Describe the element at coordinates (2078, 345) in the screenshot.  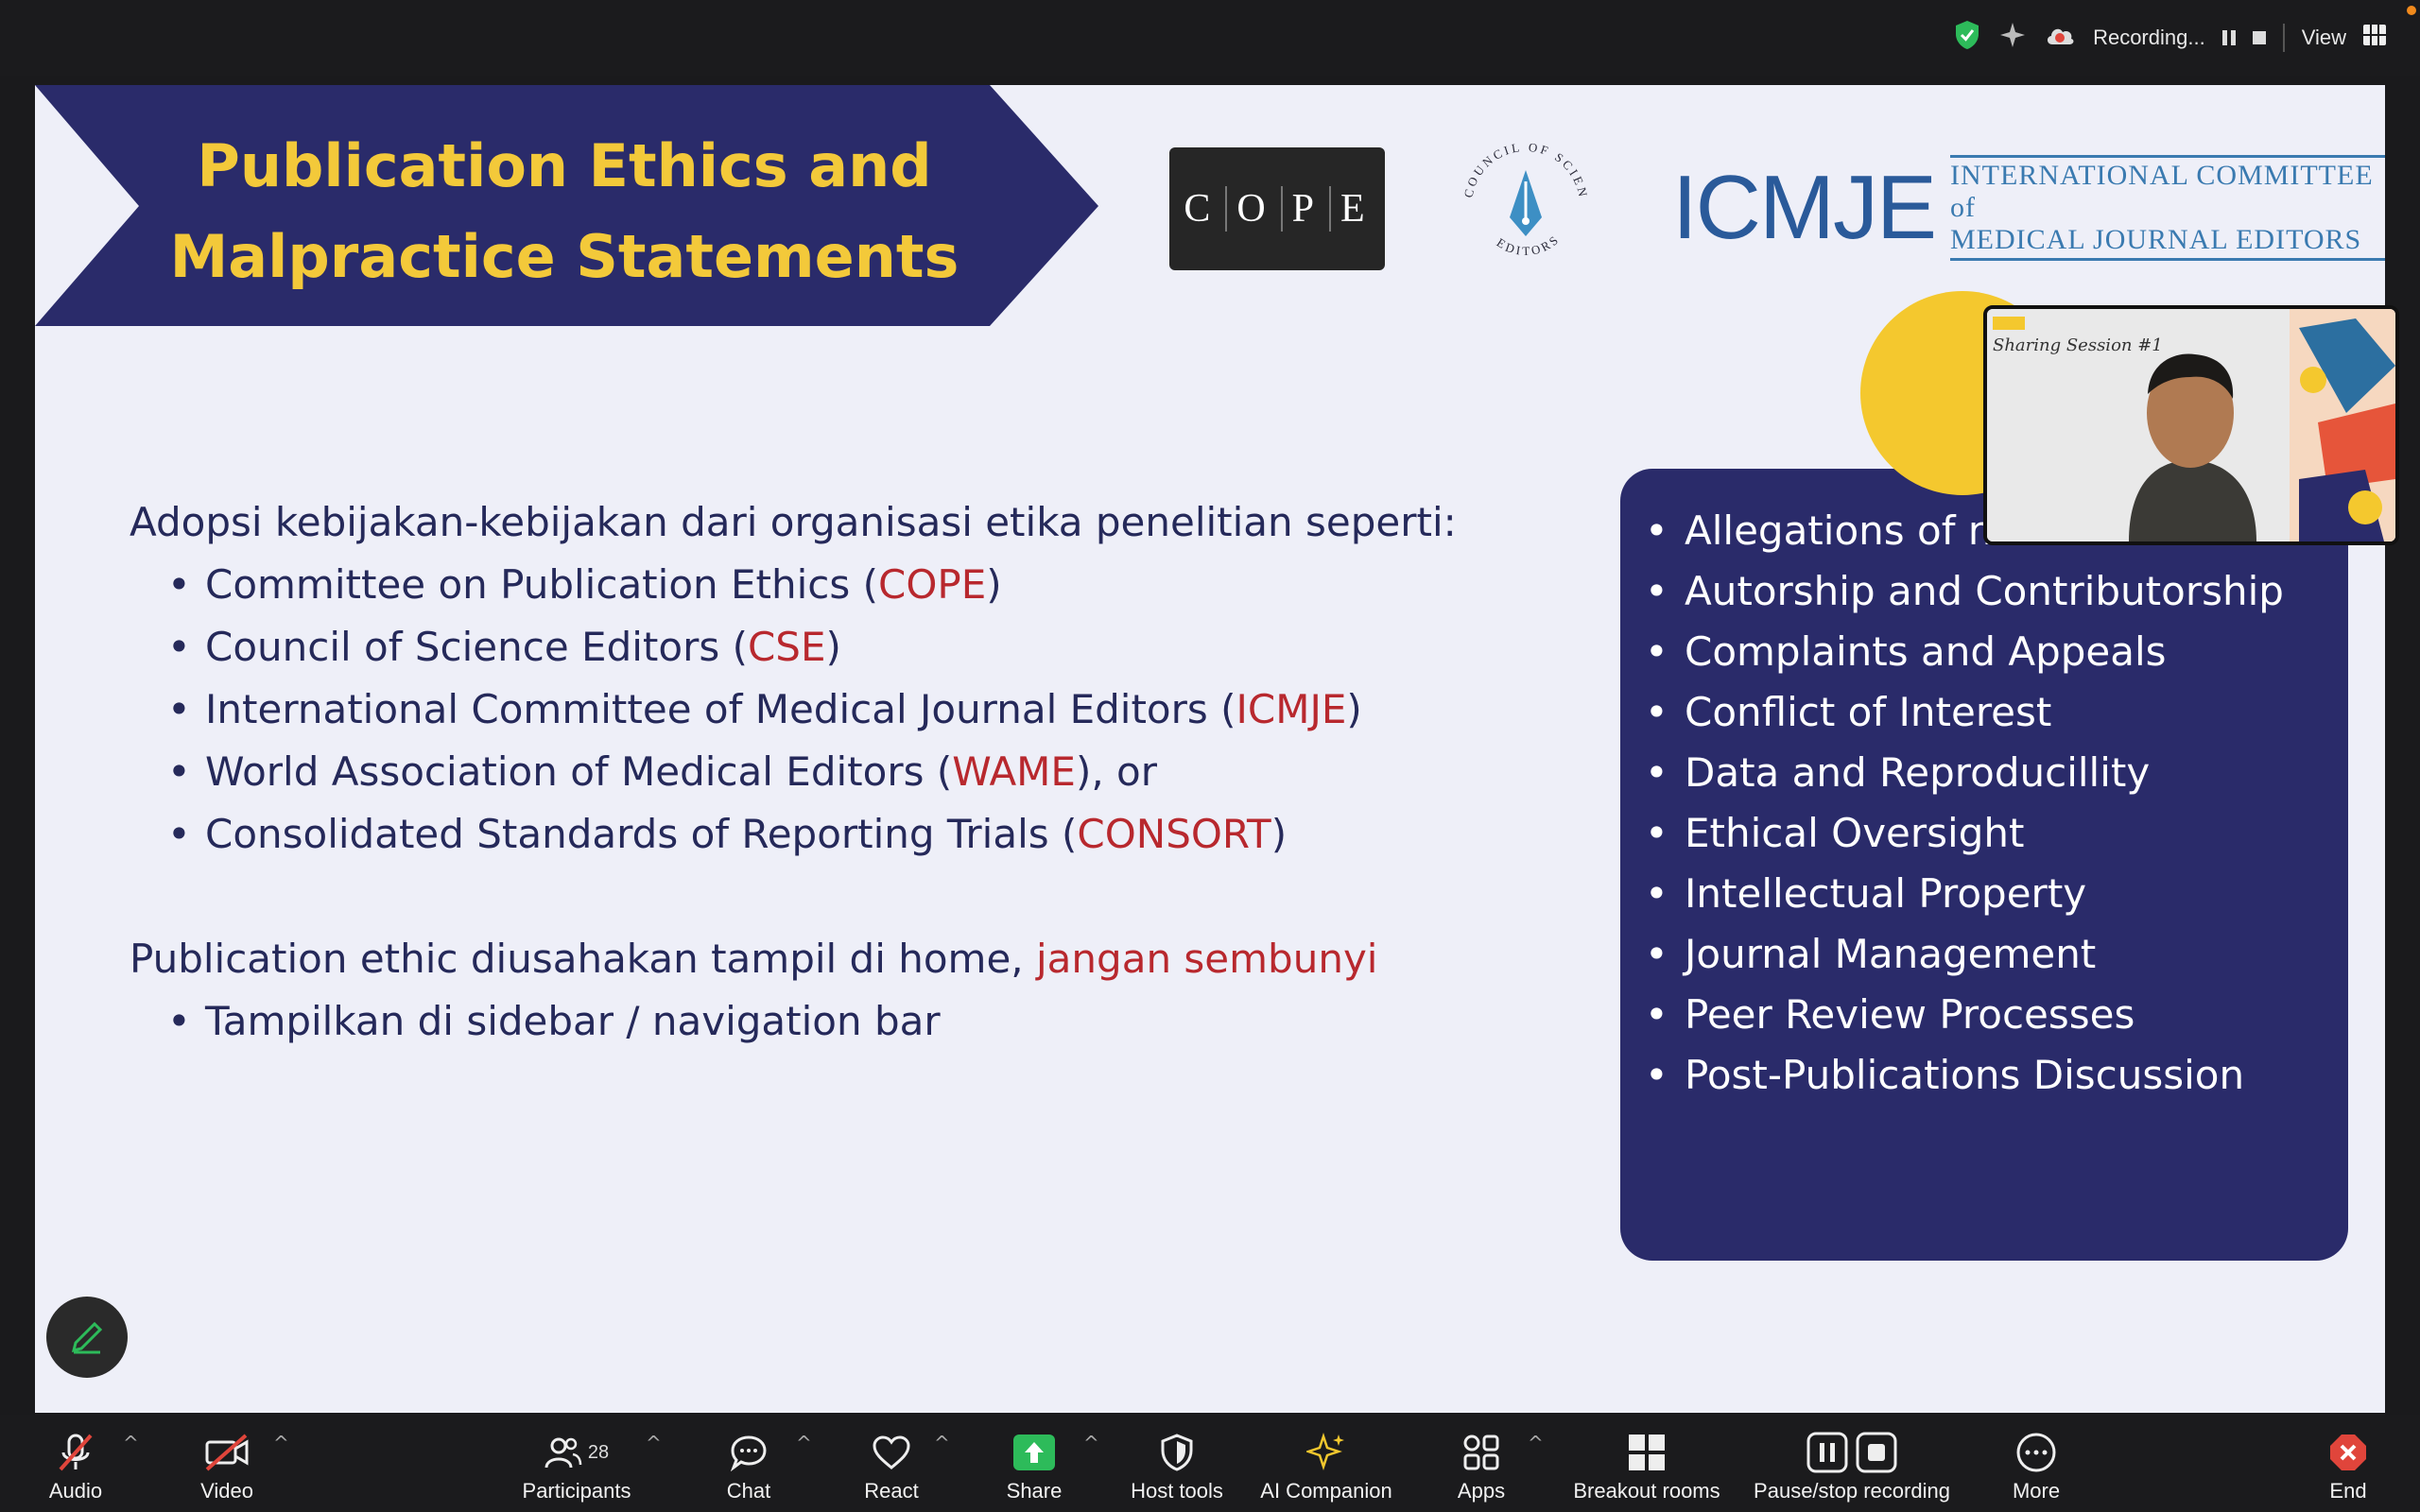
I see `video-caption: Sharing Session #1` at that location.